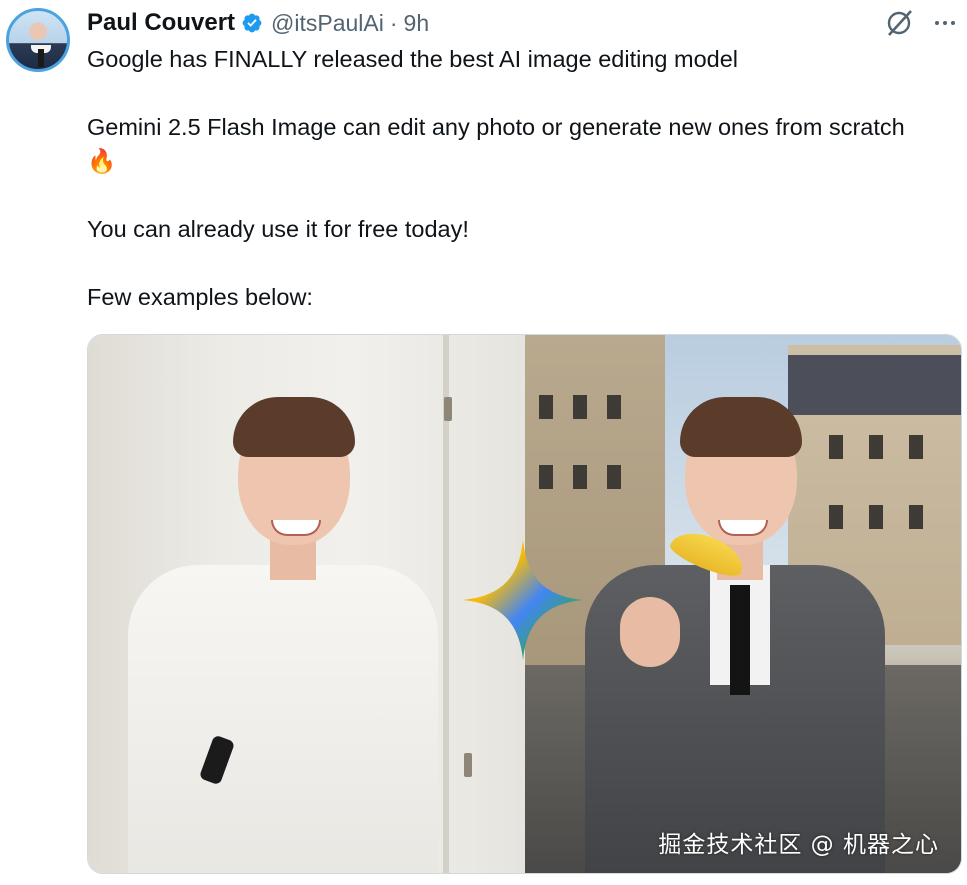 This screenshot has width=967, height=885. What do you see at coordinates (899, 23) in the screenshot?
I see `grok-icon` at bounding box center [899, 23].